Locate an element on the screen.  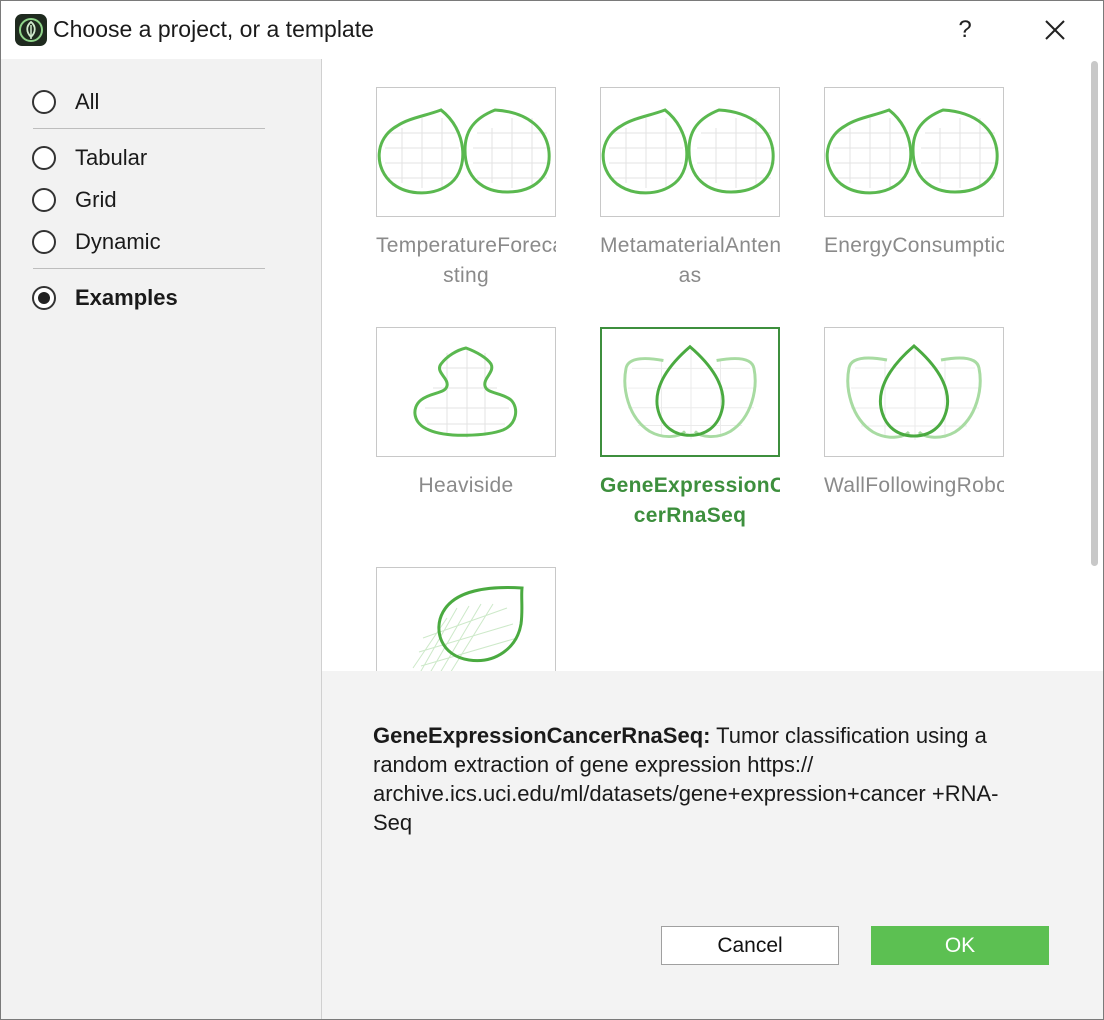
template-name-line1: MetamaterialAntenn is located at coordinates (690, 245).